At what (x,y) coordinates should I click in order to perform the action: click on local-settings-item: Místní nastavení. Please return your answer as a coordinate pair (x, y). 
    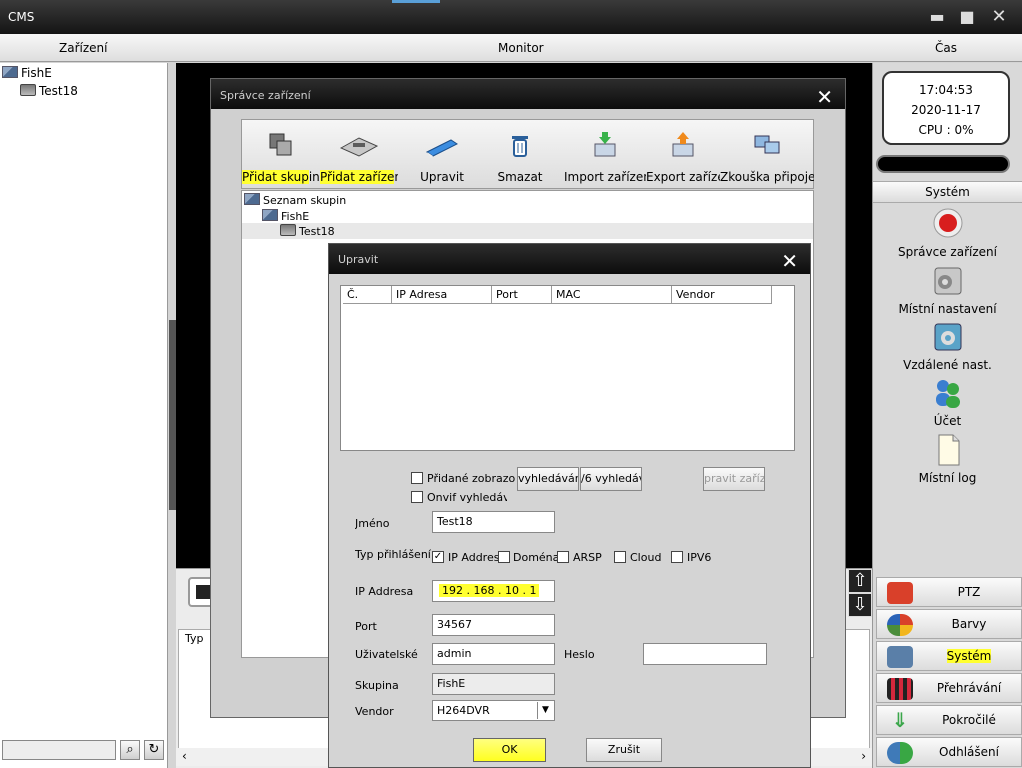
    Looking at the image, I should click on (947, 290).